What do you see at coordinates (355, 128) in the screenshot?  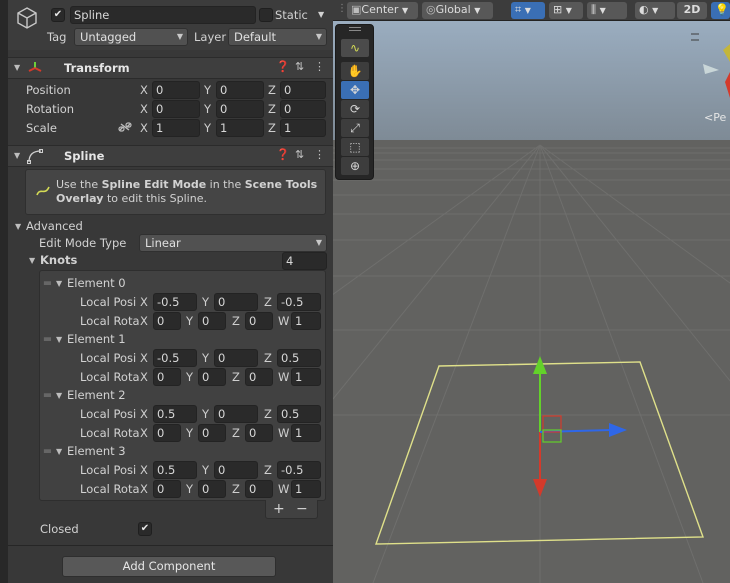 I see `scale-tool-icon: ⤢` at bounding box center [355, 128].